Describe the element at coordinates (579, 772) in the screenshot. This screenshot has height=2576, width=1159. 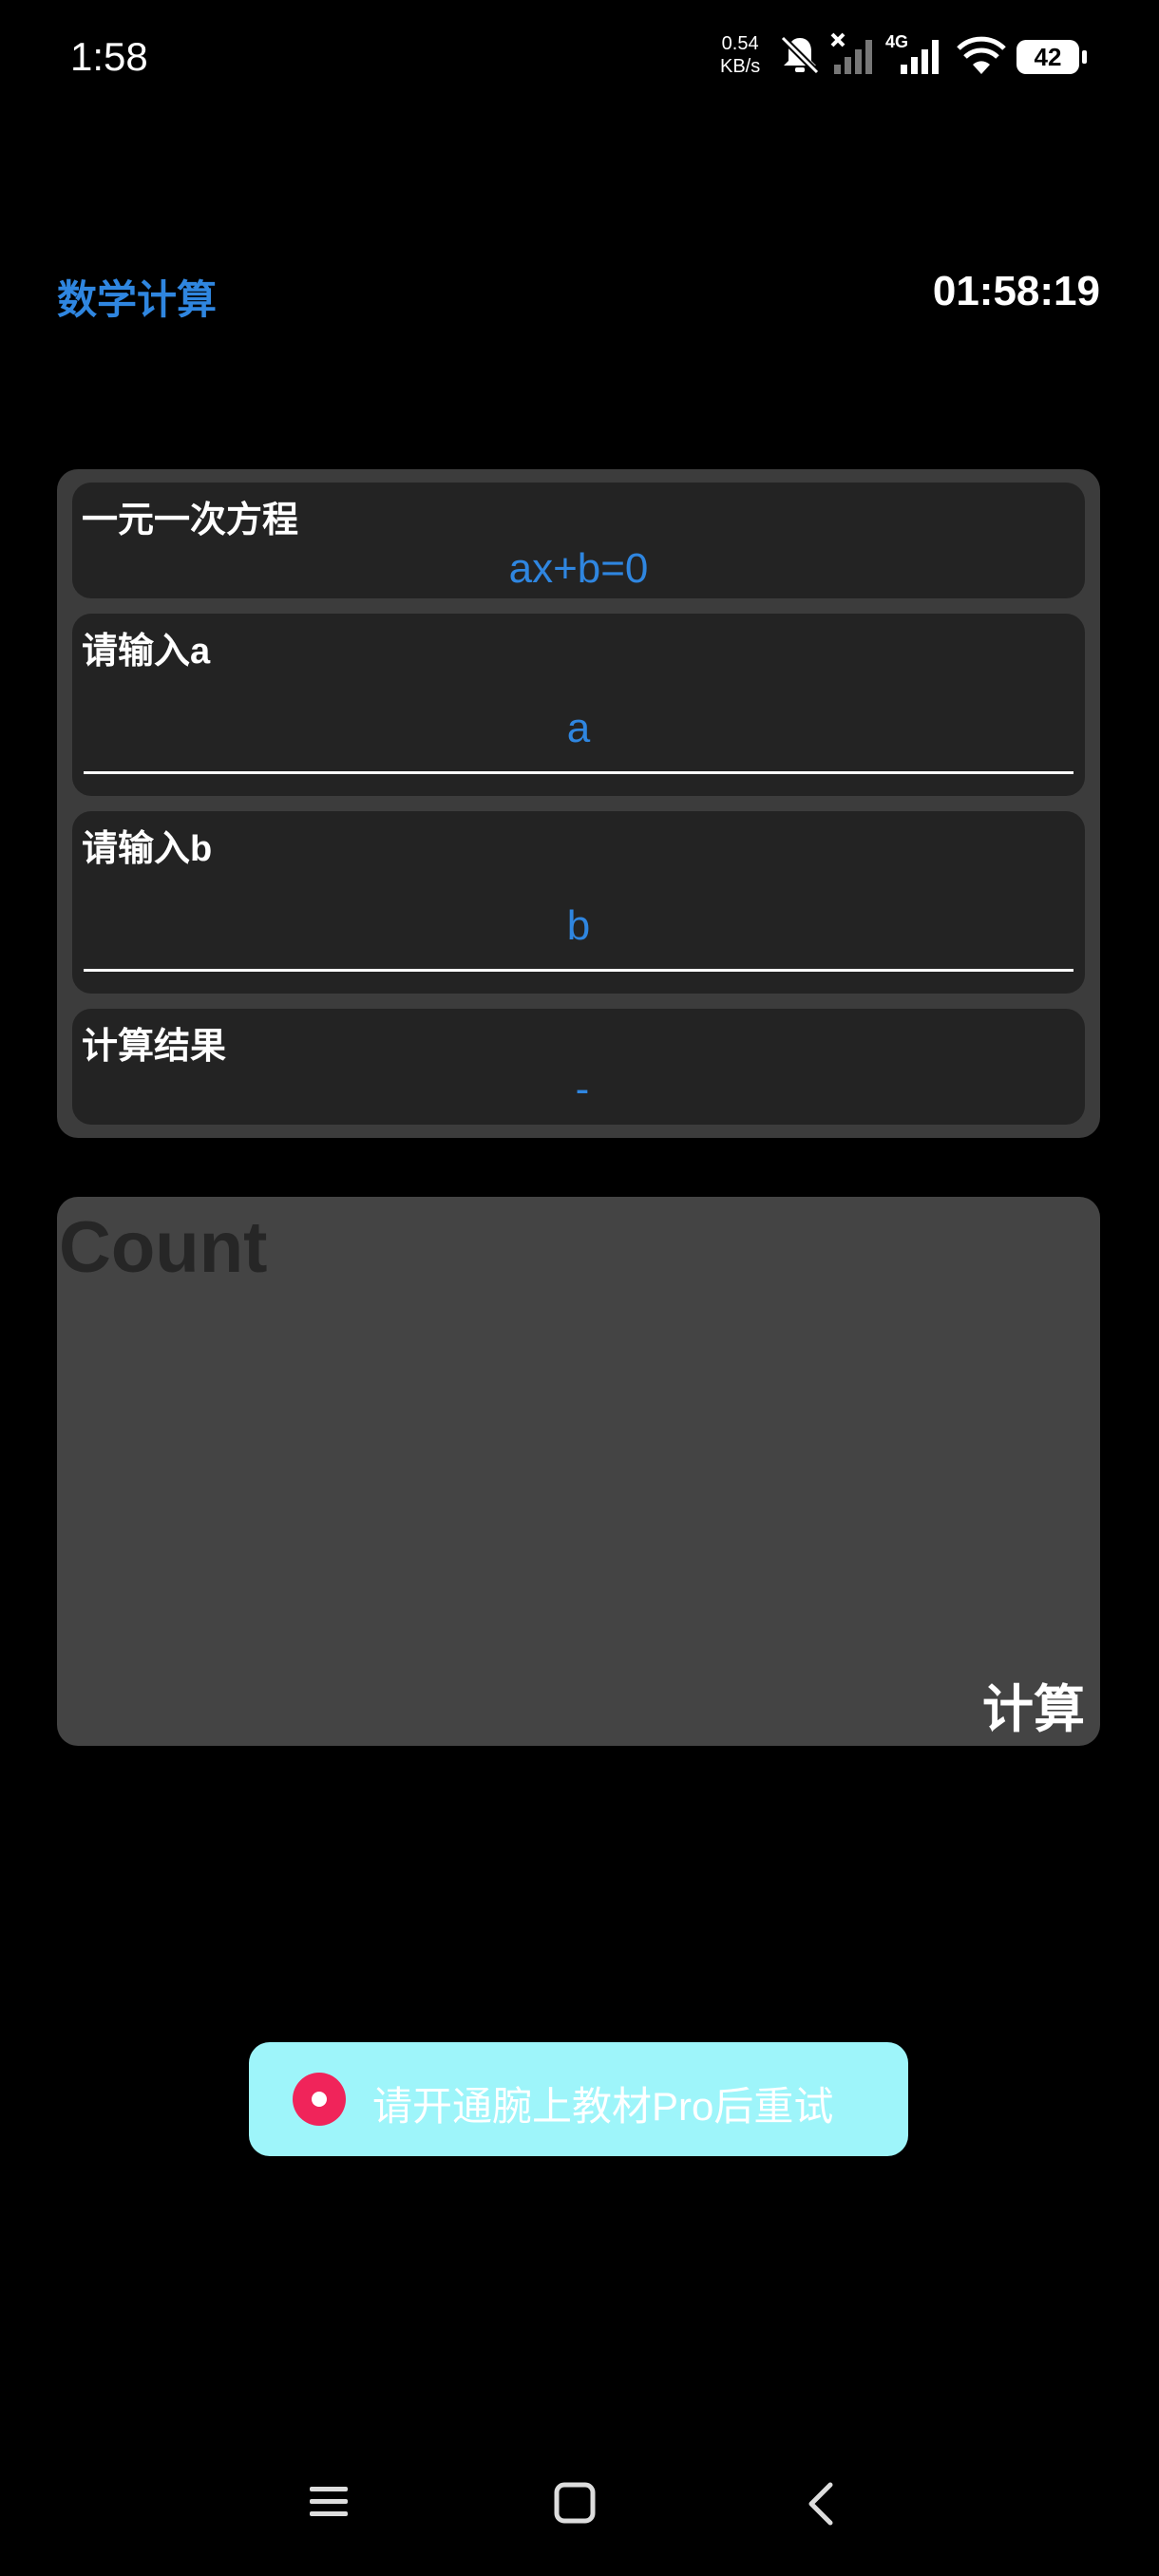
I see `input-a-underline` at that location.